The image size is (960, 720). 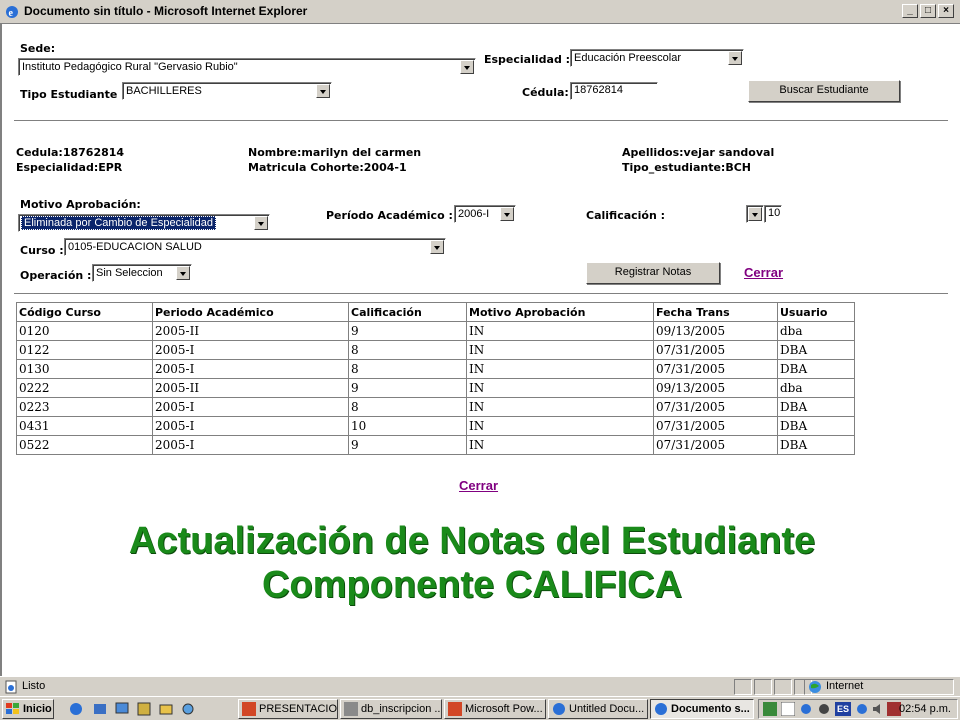 What do you see at coordinates (614, 91) in the screenshot?
I see `cedula-input: 18762814` at bounding box center [614, 91].